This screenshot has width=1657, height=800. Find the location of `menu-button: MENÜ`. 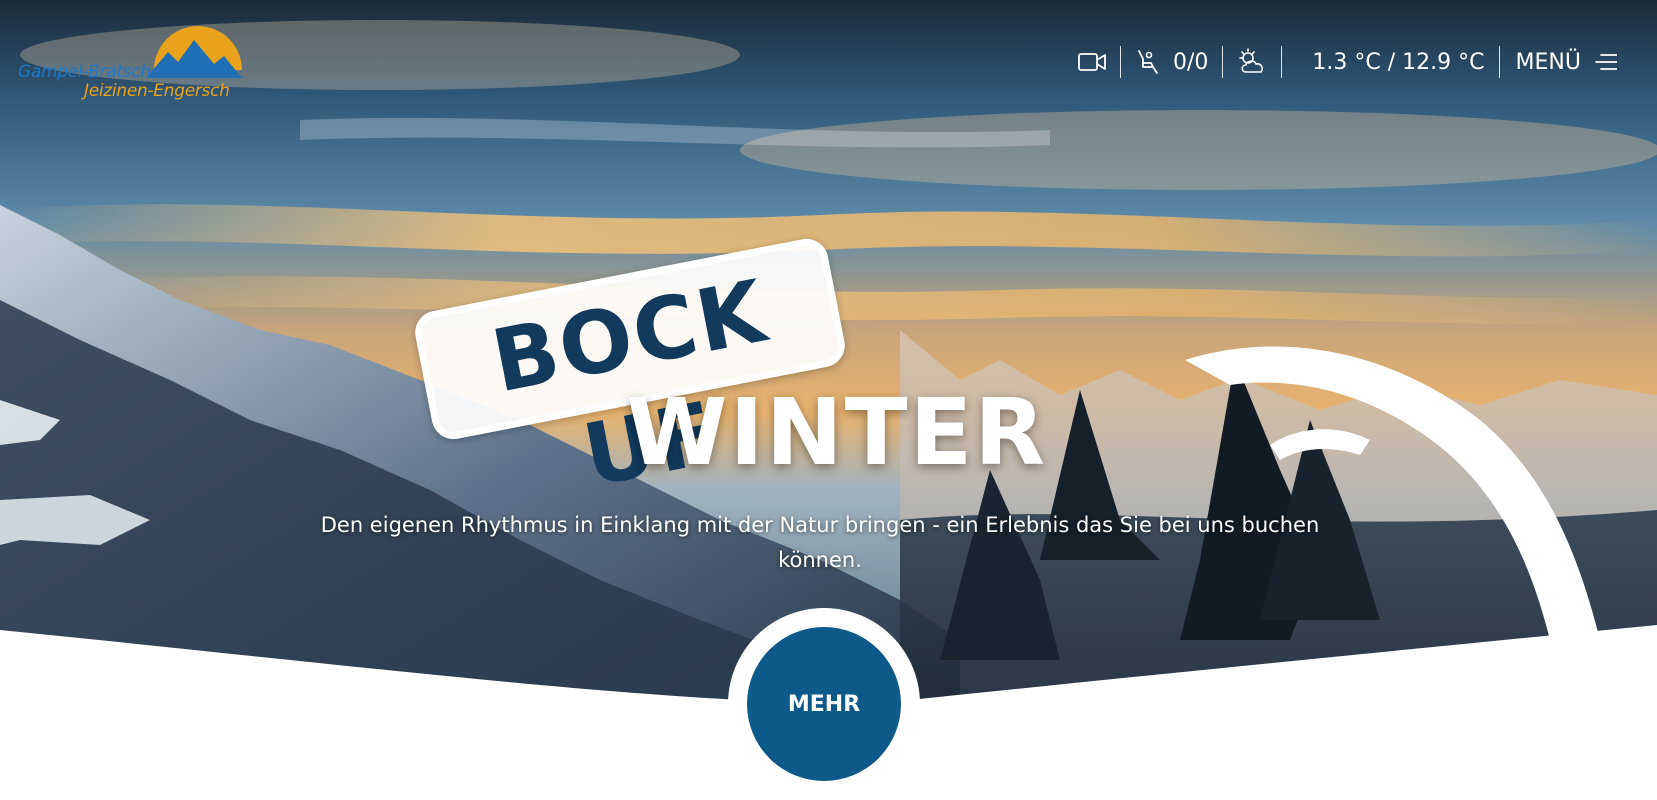

menu-button: MENÜ is located at coordinates (1566, 62).